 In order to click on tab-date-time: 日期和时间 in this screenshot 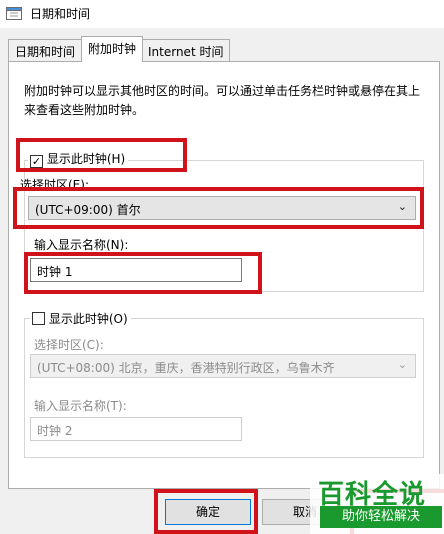, I will do `click(45, 50)`.